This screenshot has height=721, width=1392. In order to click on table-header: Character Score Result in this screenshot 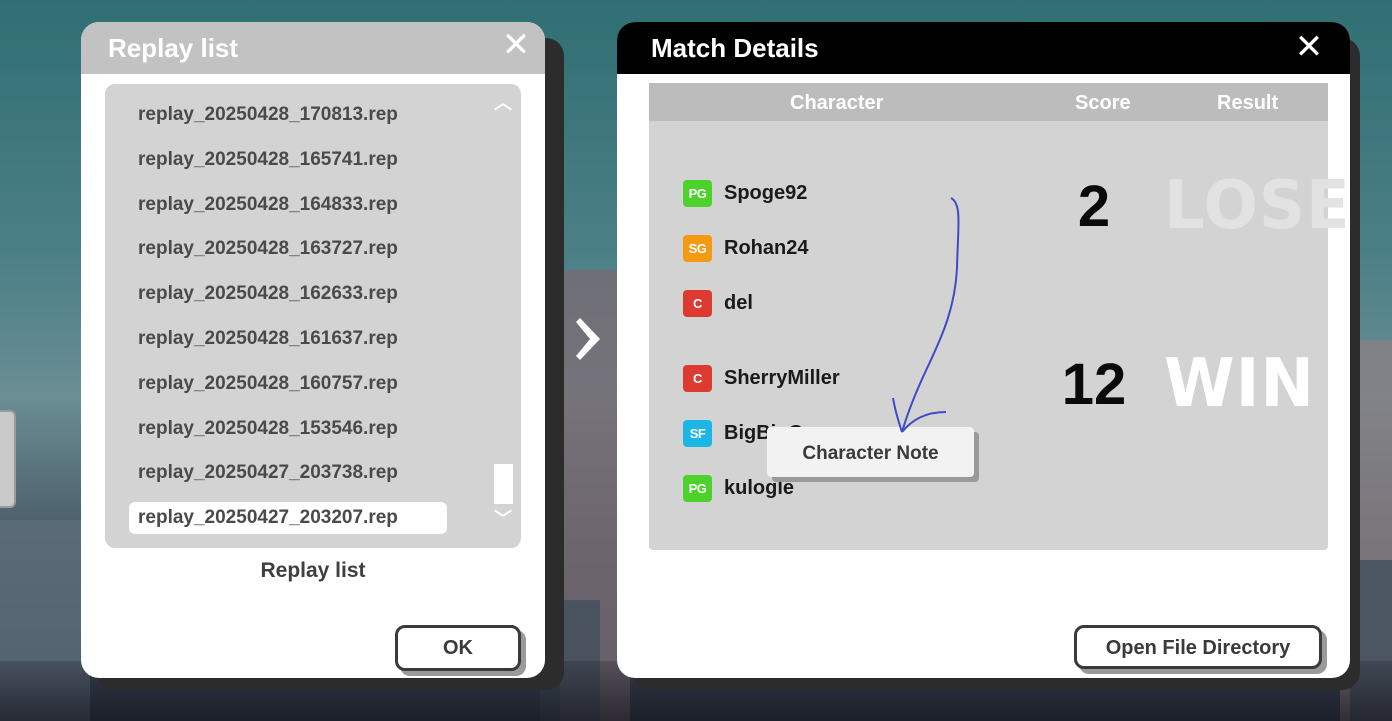, I will do `click(988, 102)`.